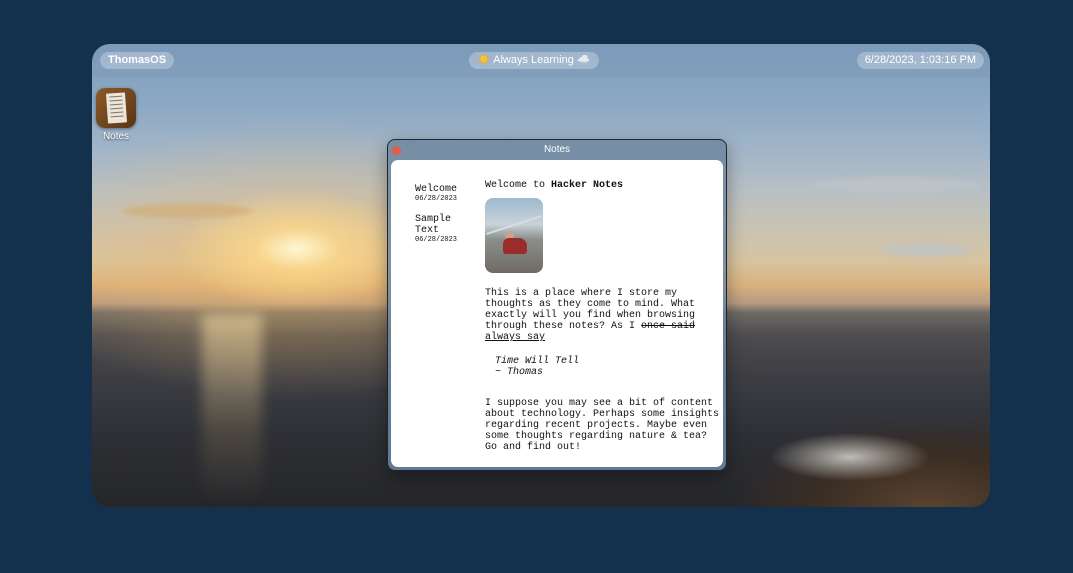  I want to click on note-list-title: Sample Text, so click(433, 225).